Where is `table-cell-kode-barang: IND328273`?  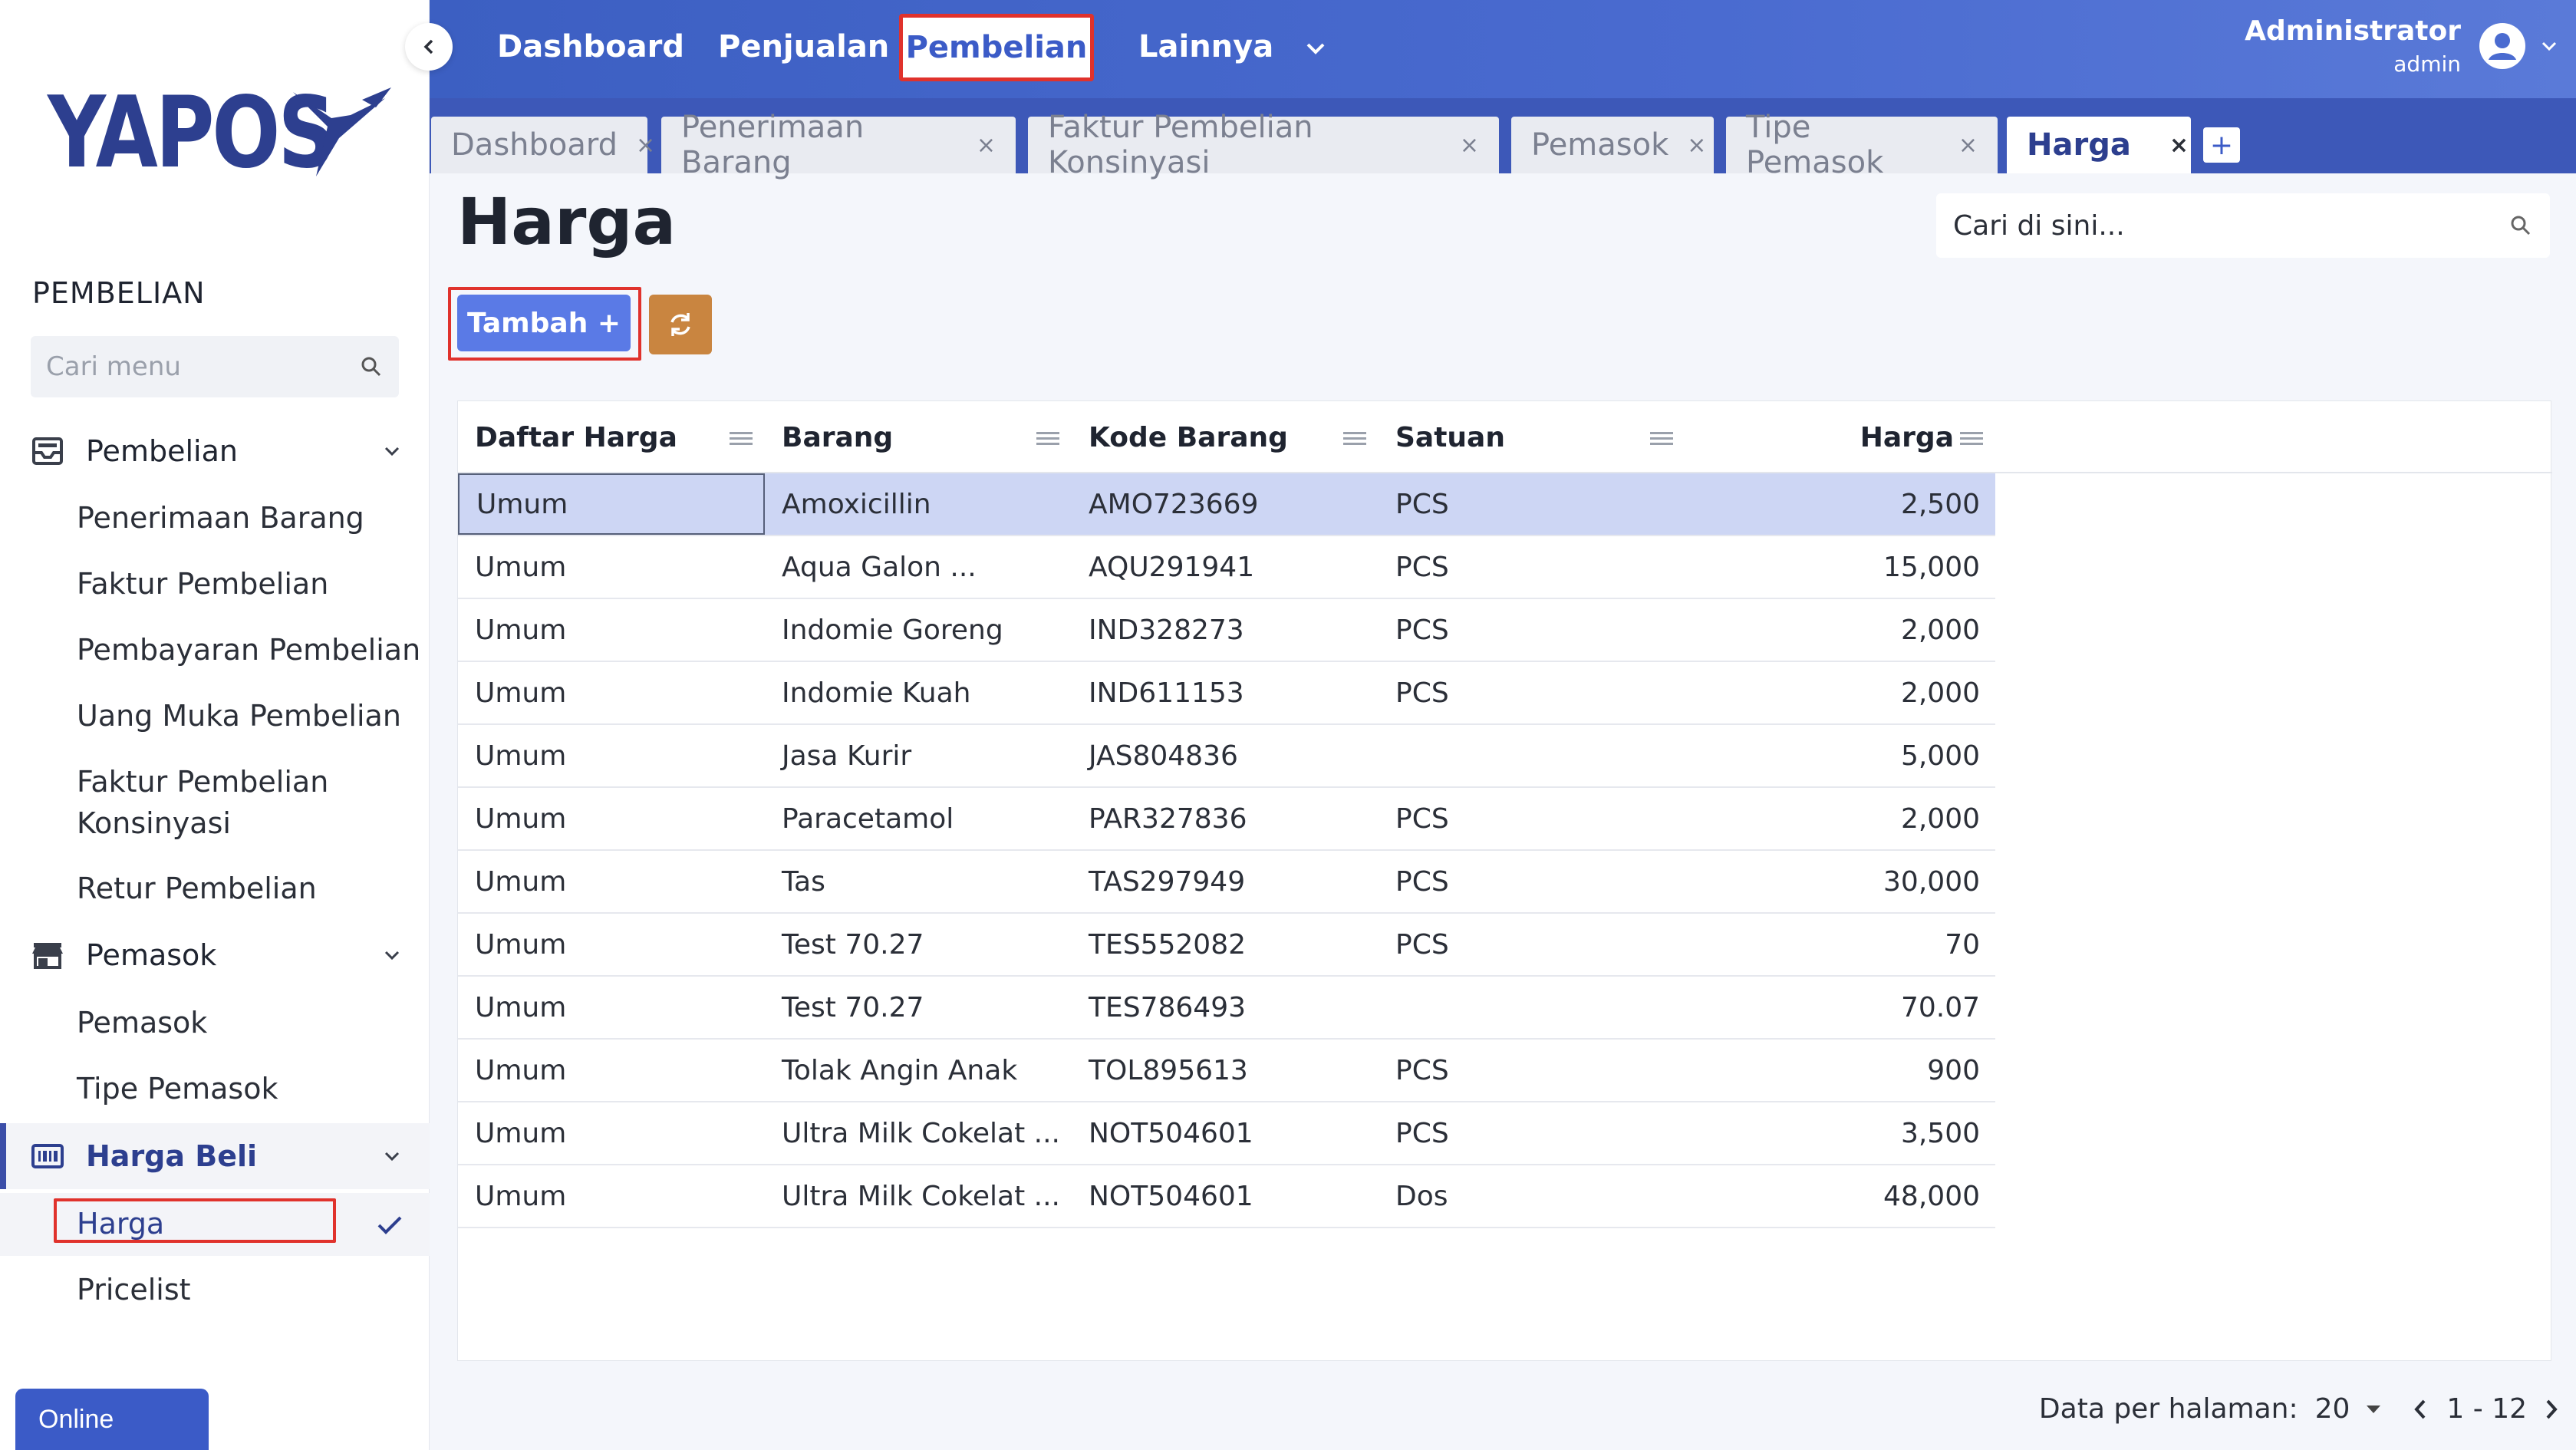 table-cell-kode-barang: IND328273 is located at coordinates (1225, 630).